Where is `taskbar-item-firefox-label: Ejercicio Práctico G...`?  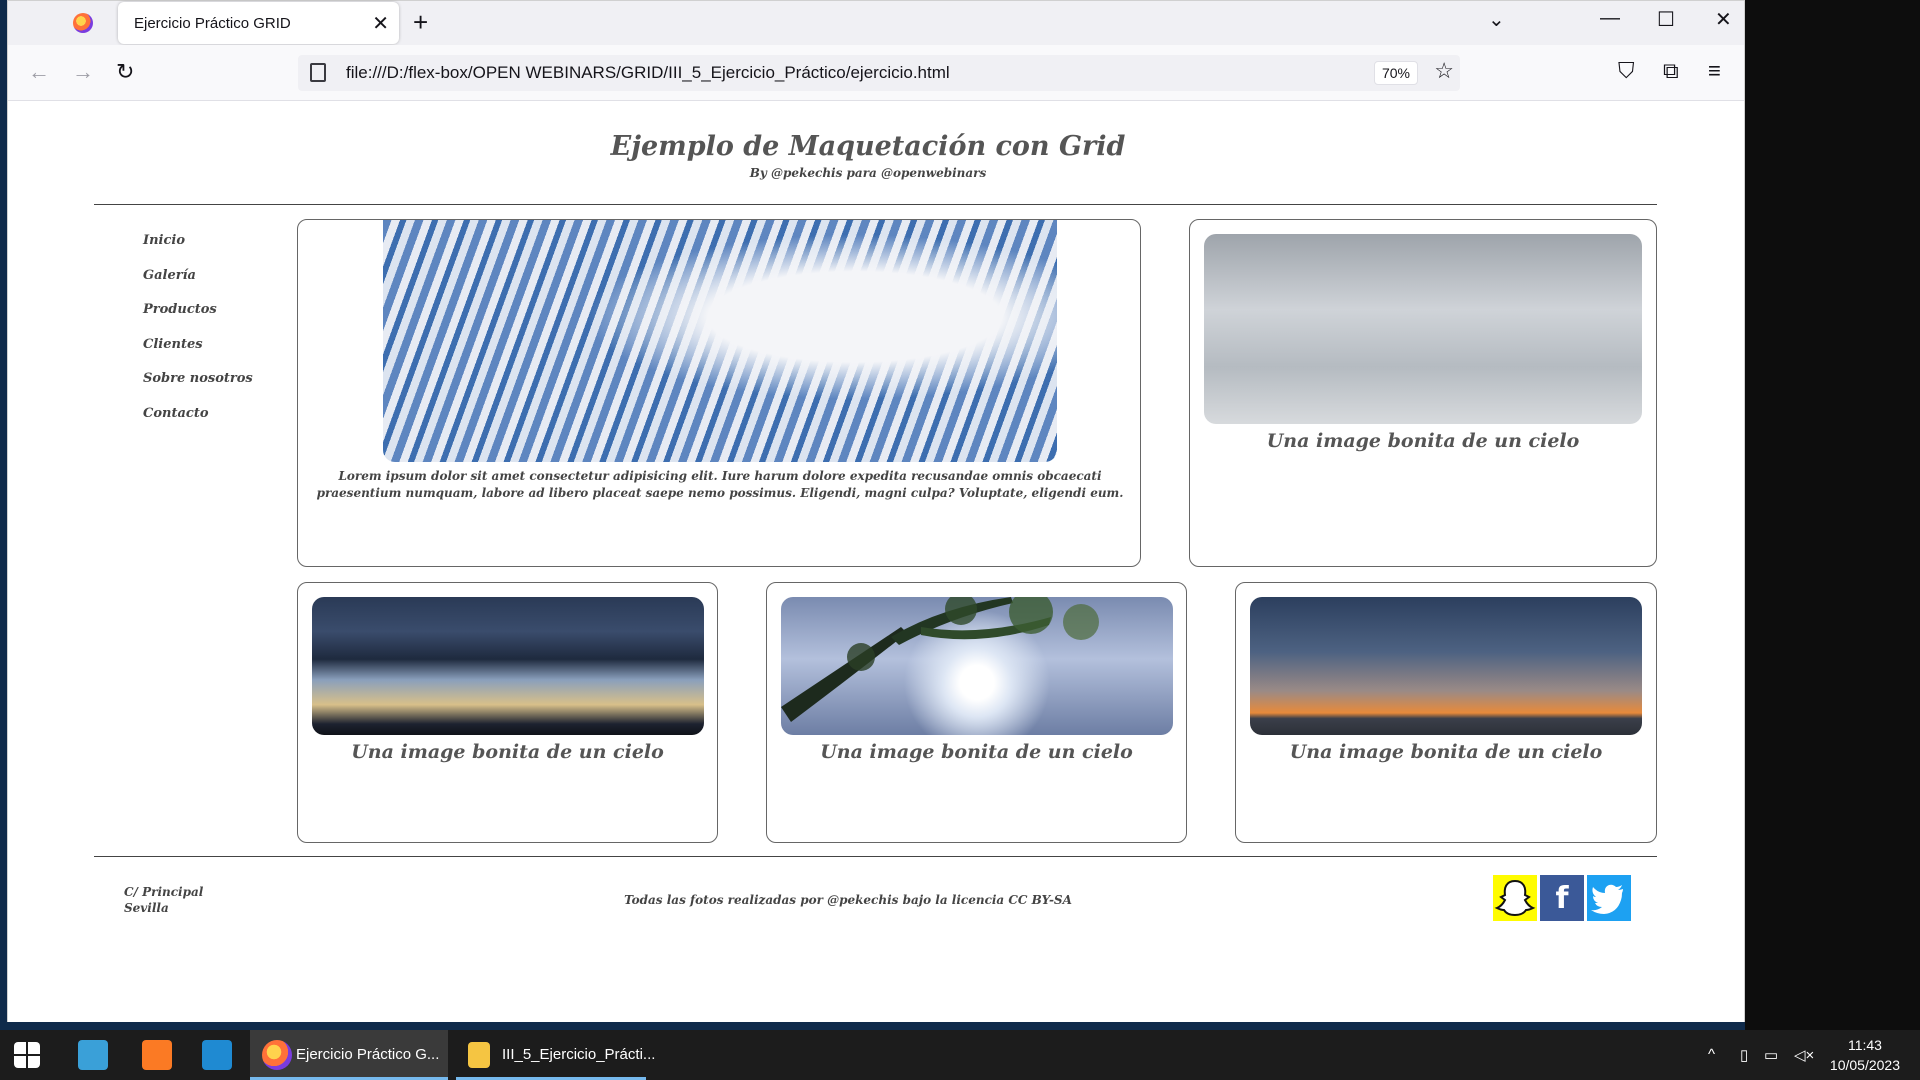 taskbar-item-firefox-label: Ejercicio Práctico G... is located at coordinates (368, 1054).